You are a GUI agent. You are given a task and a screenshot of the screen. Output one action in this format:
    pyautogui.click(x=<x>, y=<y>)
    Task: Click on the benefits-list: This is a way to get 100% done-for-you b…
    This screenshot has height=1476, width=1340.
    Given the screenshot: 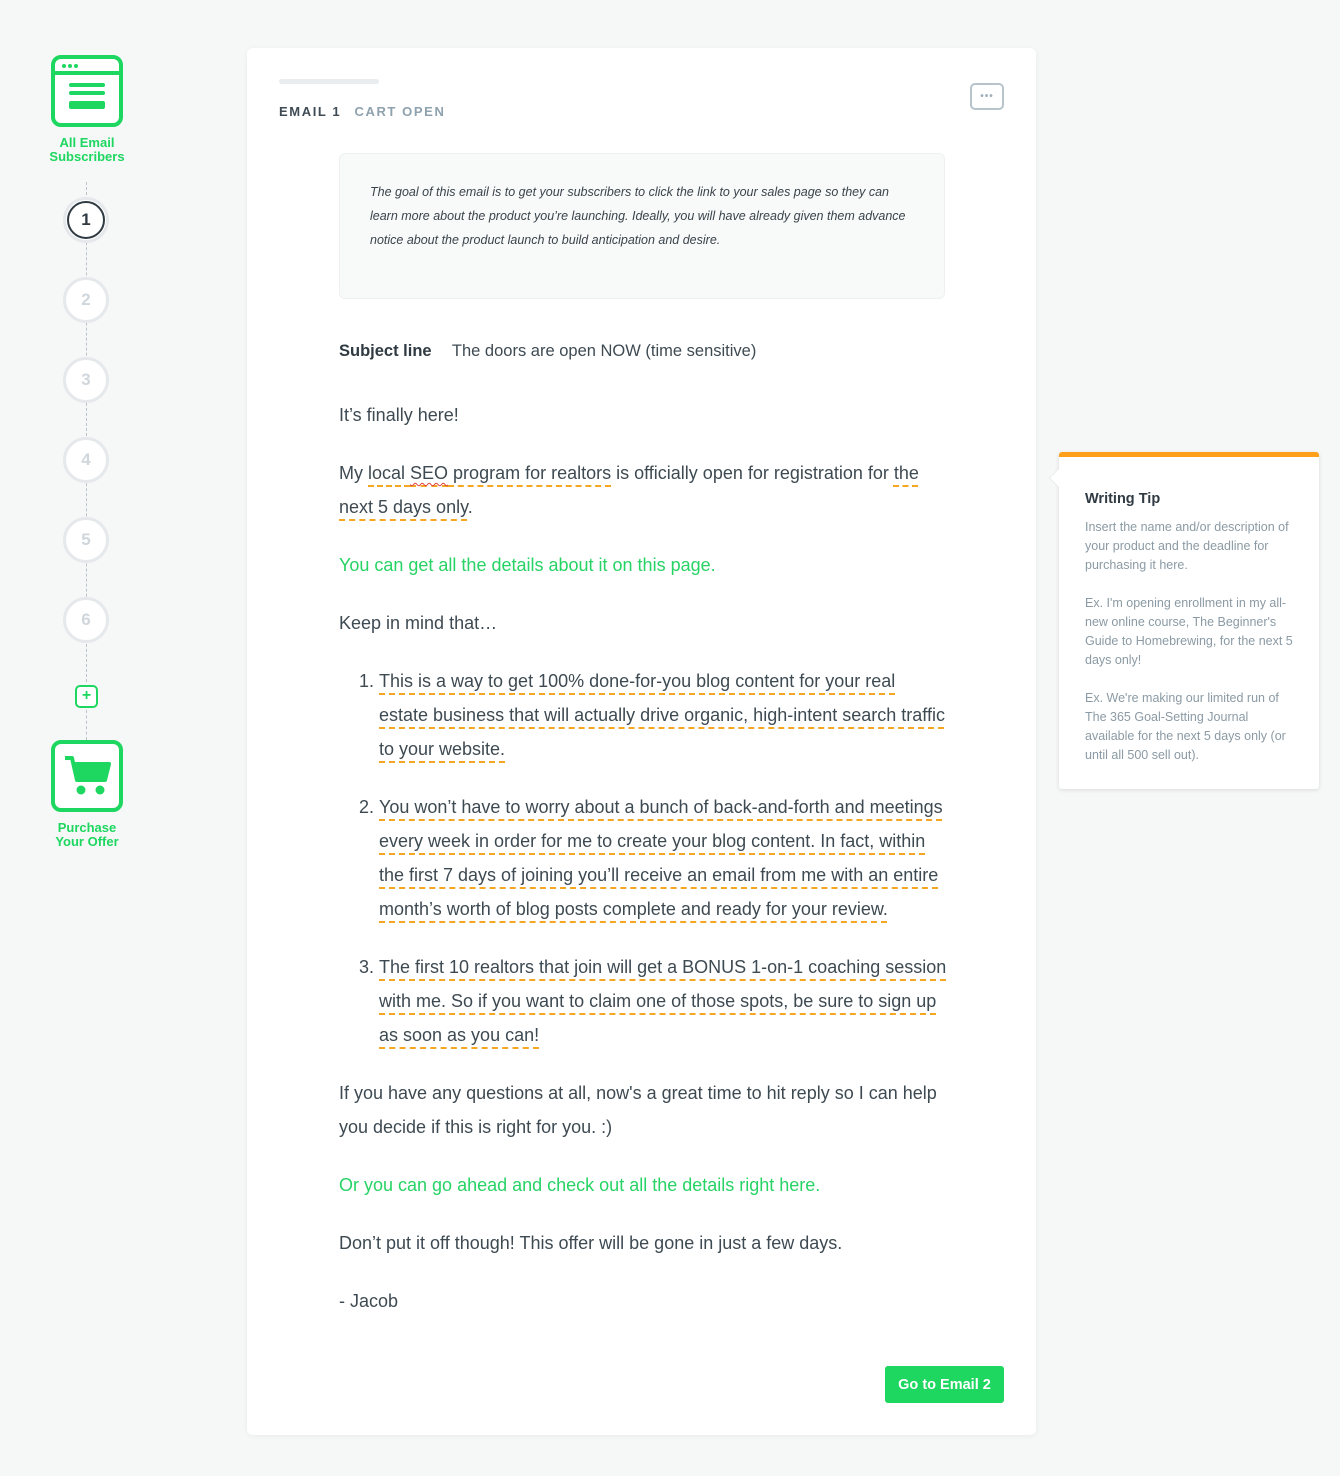 What is the action you would take?
    pyautogui.click(x=644, y=858)
    